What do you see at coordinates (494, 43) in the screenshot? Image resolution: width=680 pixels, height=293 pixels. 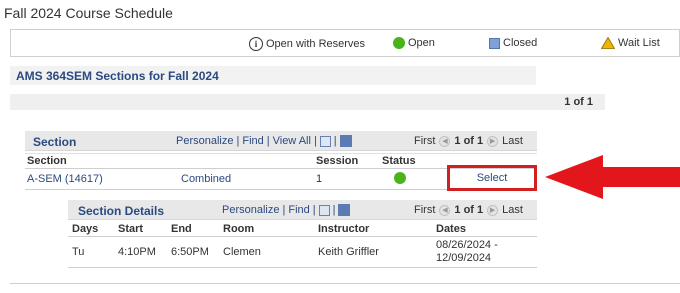 I see `closed-status-icon` at bounding box center [494, 43].